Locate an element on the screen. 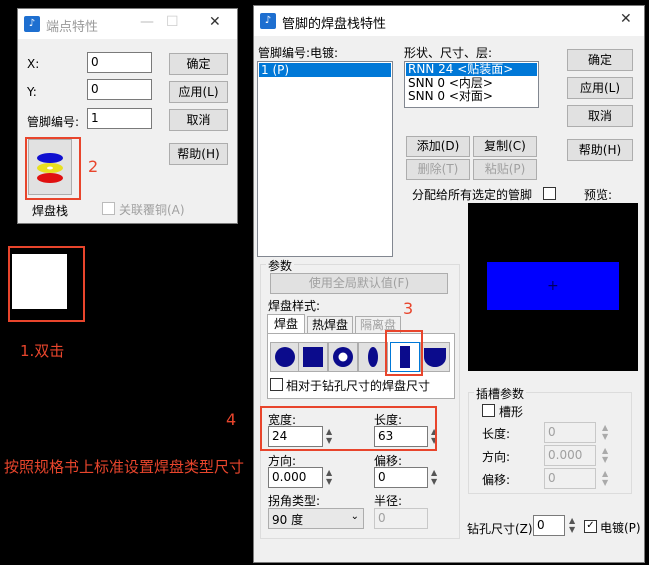  assign-all-label: 分配给所有选定的管脚 is located at coordinates (472, 195).